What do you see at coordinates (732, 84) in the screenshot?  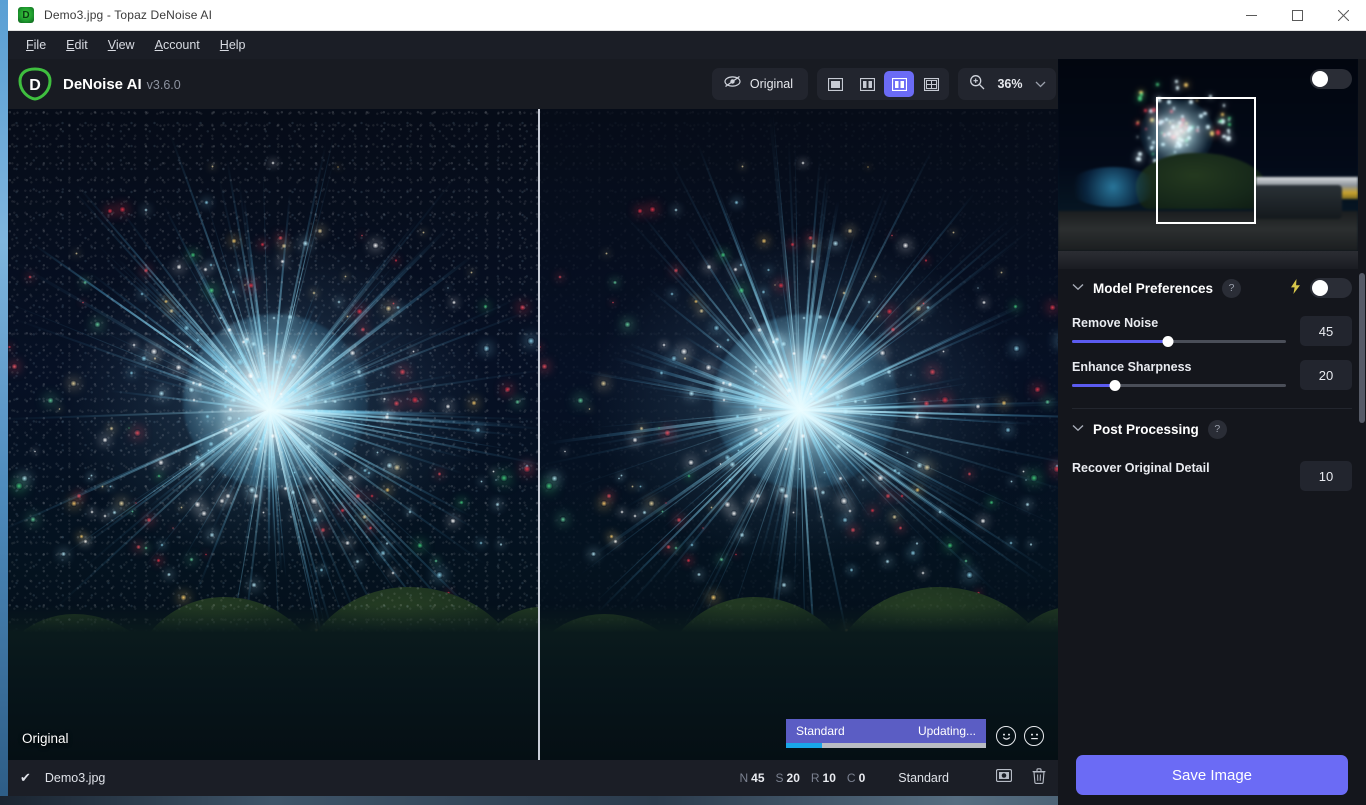 I see `eye-slash-icon` at bounding box center [732, 84].